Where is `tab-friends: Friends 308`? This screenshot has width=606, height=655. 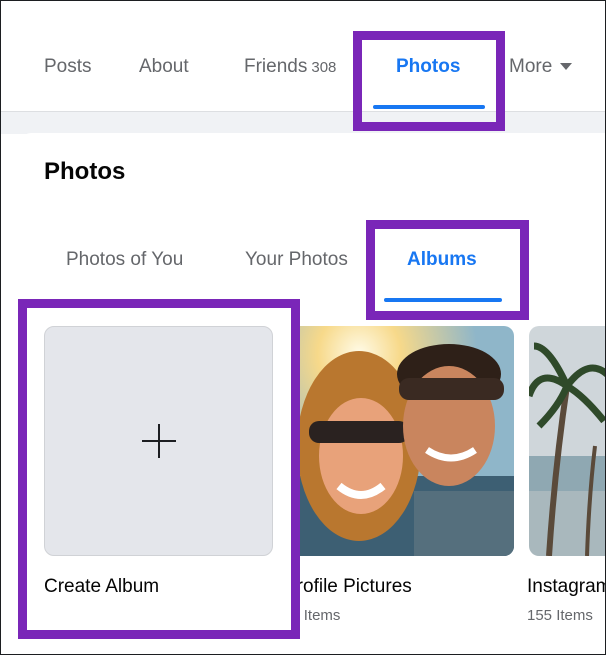 tab-friends: Friends 308 is located at coordinates (290, 67).